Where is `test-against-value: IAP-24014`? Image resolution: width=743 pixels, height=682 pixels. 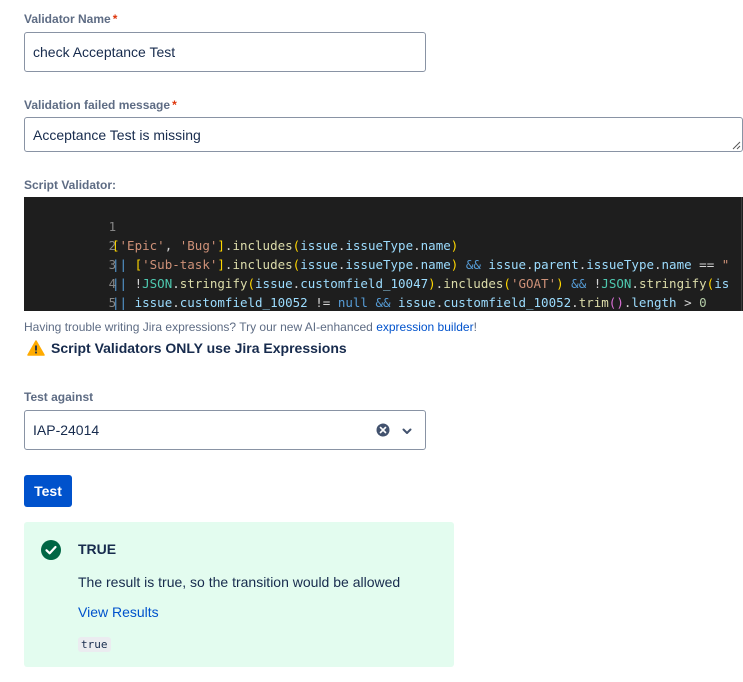 test-against-value: IAP-24014 is located at coordinates (66, 430).